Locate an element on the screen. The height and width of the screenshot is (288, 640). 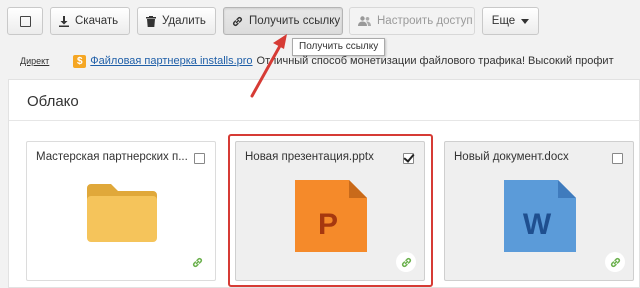
download-button: Скачать is located at coordinates (90, 21).